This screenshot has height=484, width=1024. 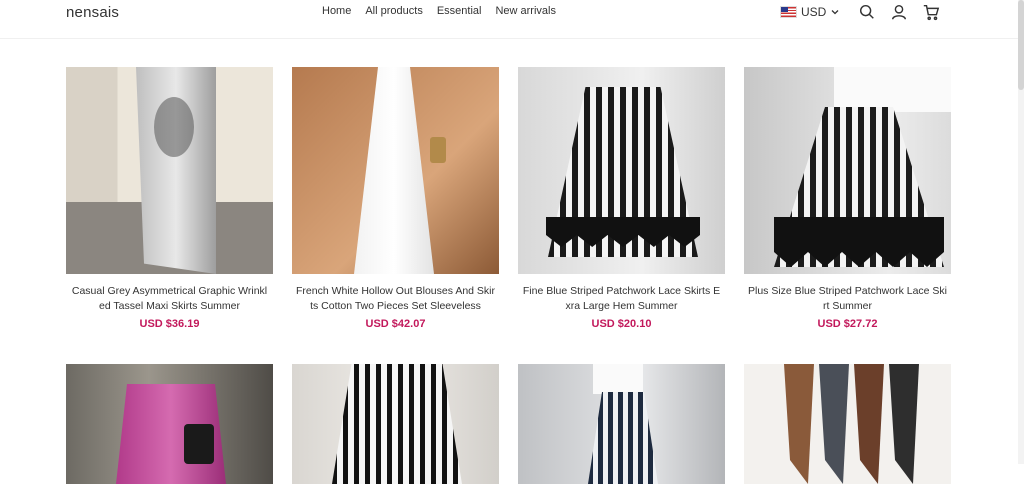 What do you see at coordinates (92, 12) in the screenshot?
I see `site-logo: nensais` at bounding box center [92, 12].